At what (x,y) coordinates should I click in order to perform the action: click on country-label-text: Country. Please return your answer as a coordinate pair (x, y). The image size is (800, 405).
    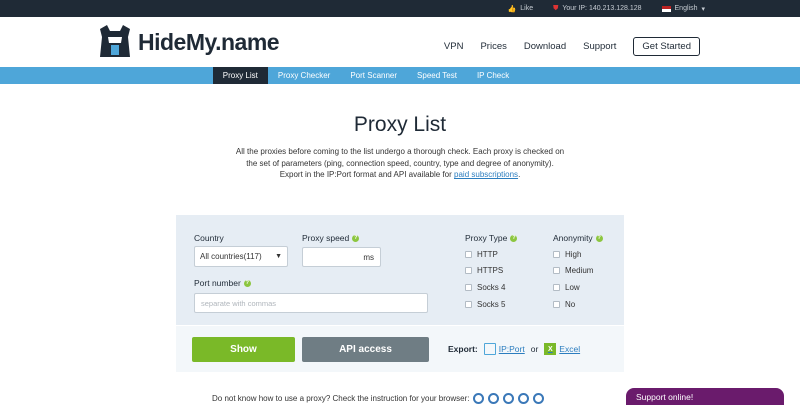
    Looking at the image, I should click on (209, 238).